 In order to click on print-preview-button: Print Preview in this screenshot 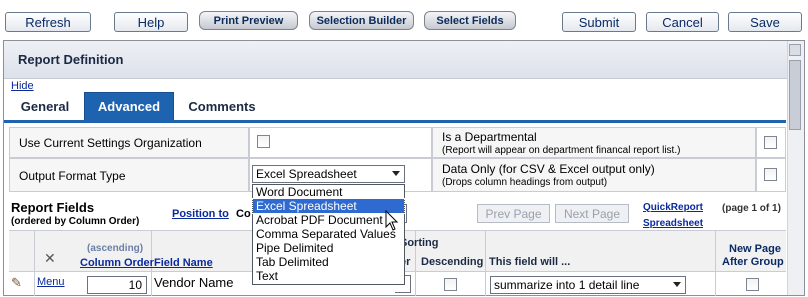, I will do `click(248, 20)`.